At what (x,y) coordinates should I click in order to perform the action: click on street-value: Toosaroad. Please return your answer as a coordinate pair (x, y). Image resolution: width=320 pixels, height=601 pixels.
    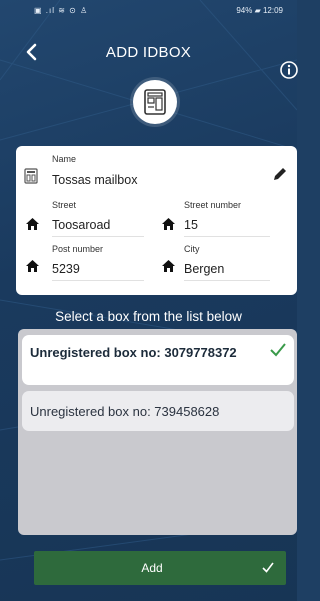
    Looking at the image, I should click on (81, 225).